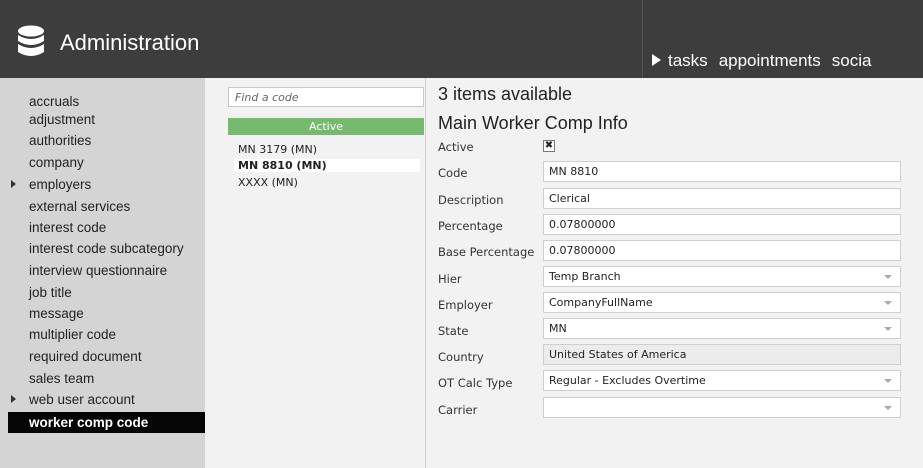  What do you see at coordinates (601, 302) in the screenshot?
I see `employer-value: CompanyFullName` at bounding box center [601, 302].